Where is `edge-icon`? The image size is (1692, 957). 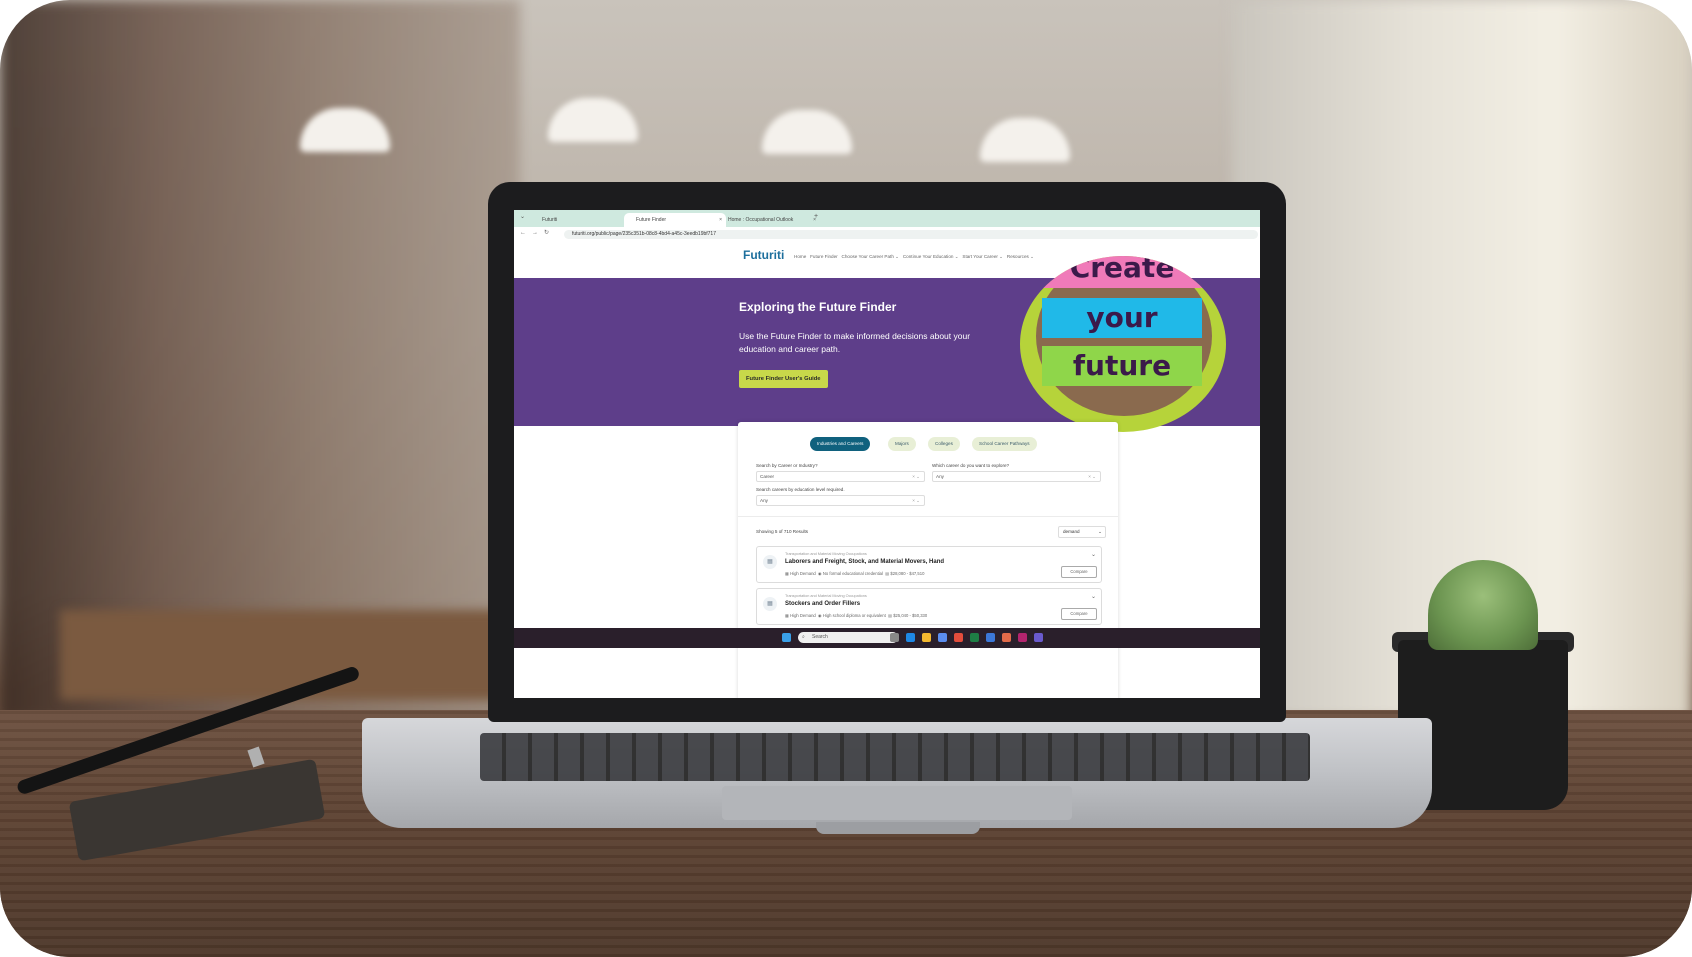 edge-icon is located at coordinates (910, 637).